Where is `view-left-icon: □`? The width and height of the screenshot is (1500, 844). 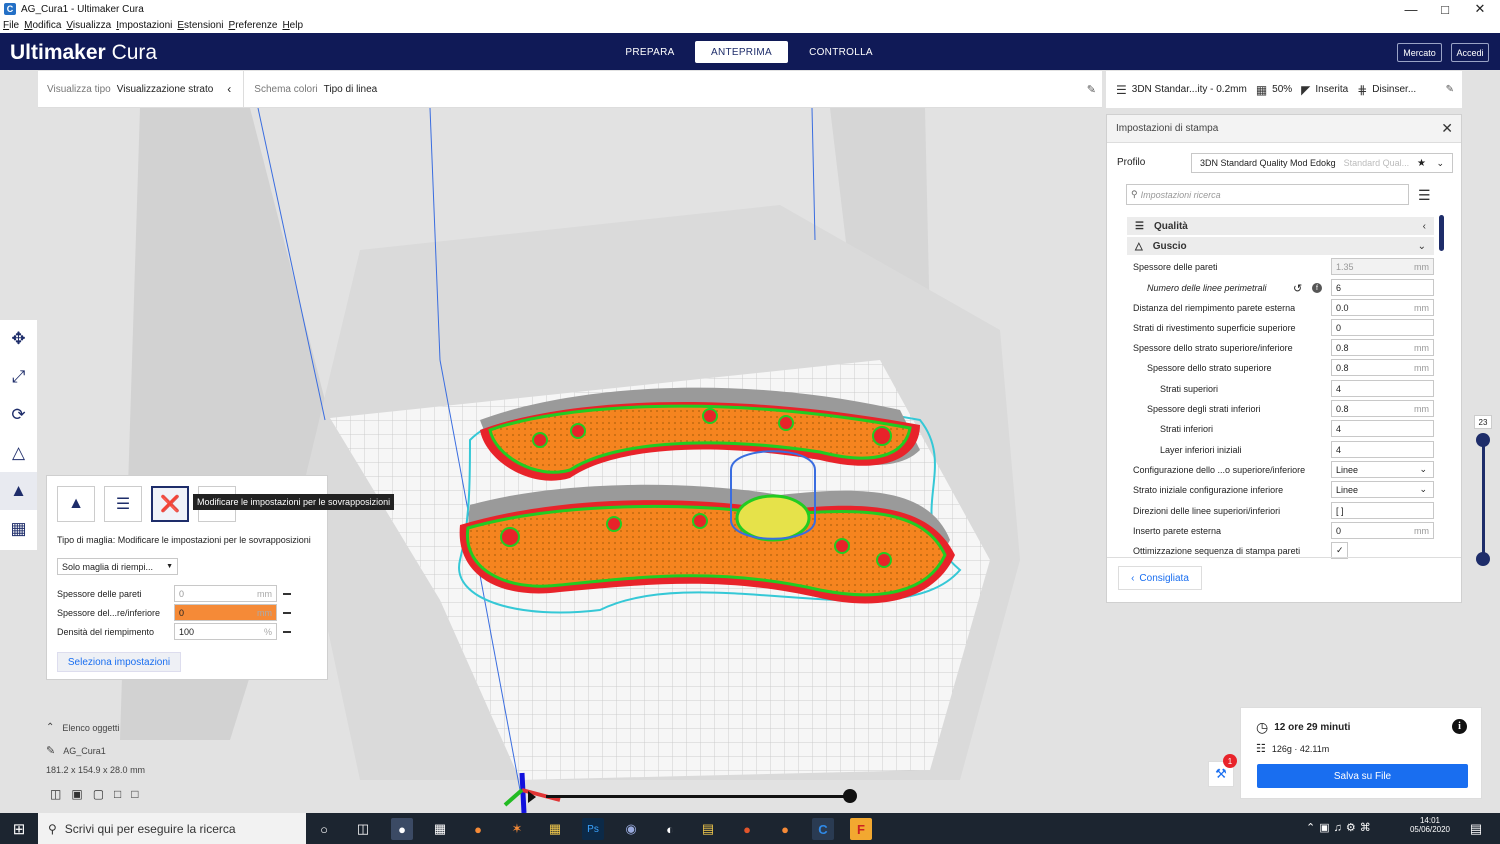 view-left-icon: □ is located at coordinates (117, 794).